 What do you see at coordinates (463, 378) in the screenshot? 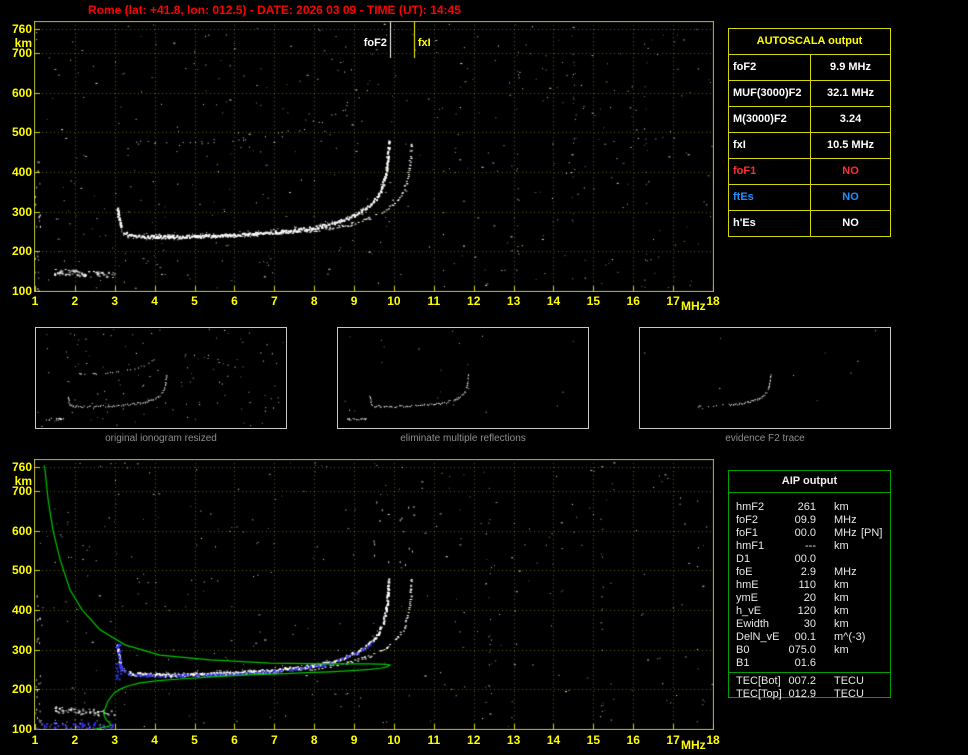
I see `thumbnail-no-multiples-canvas` at bounding box center [463, 378].